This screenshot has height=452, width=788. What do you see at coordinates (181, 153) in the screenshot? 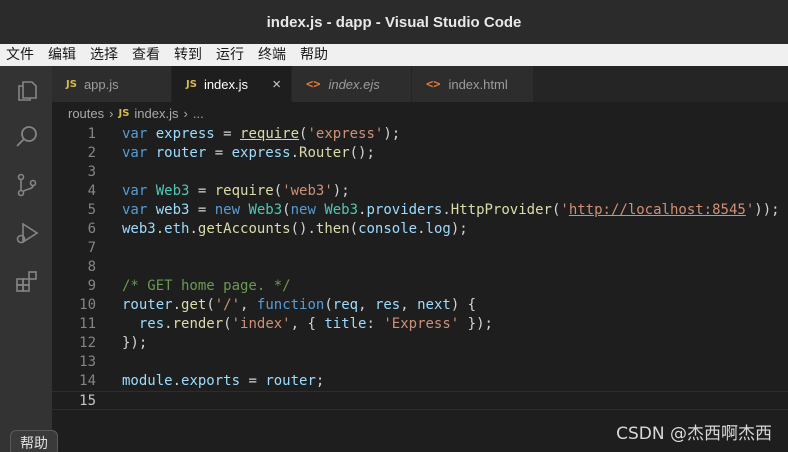
I see `code-token: router` at bounding box center [181, 153].